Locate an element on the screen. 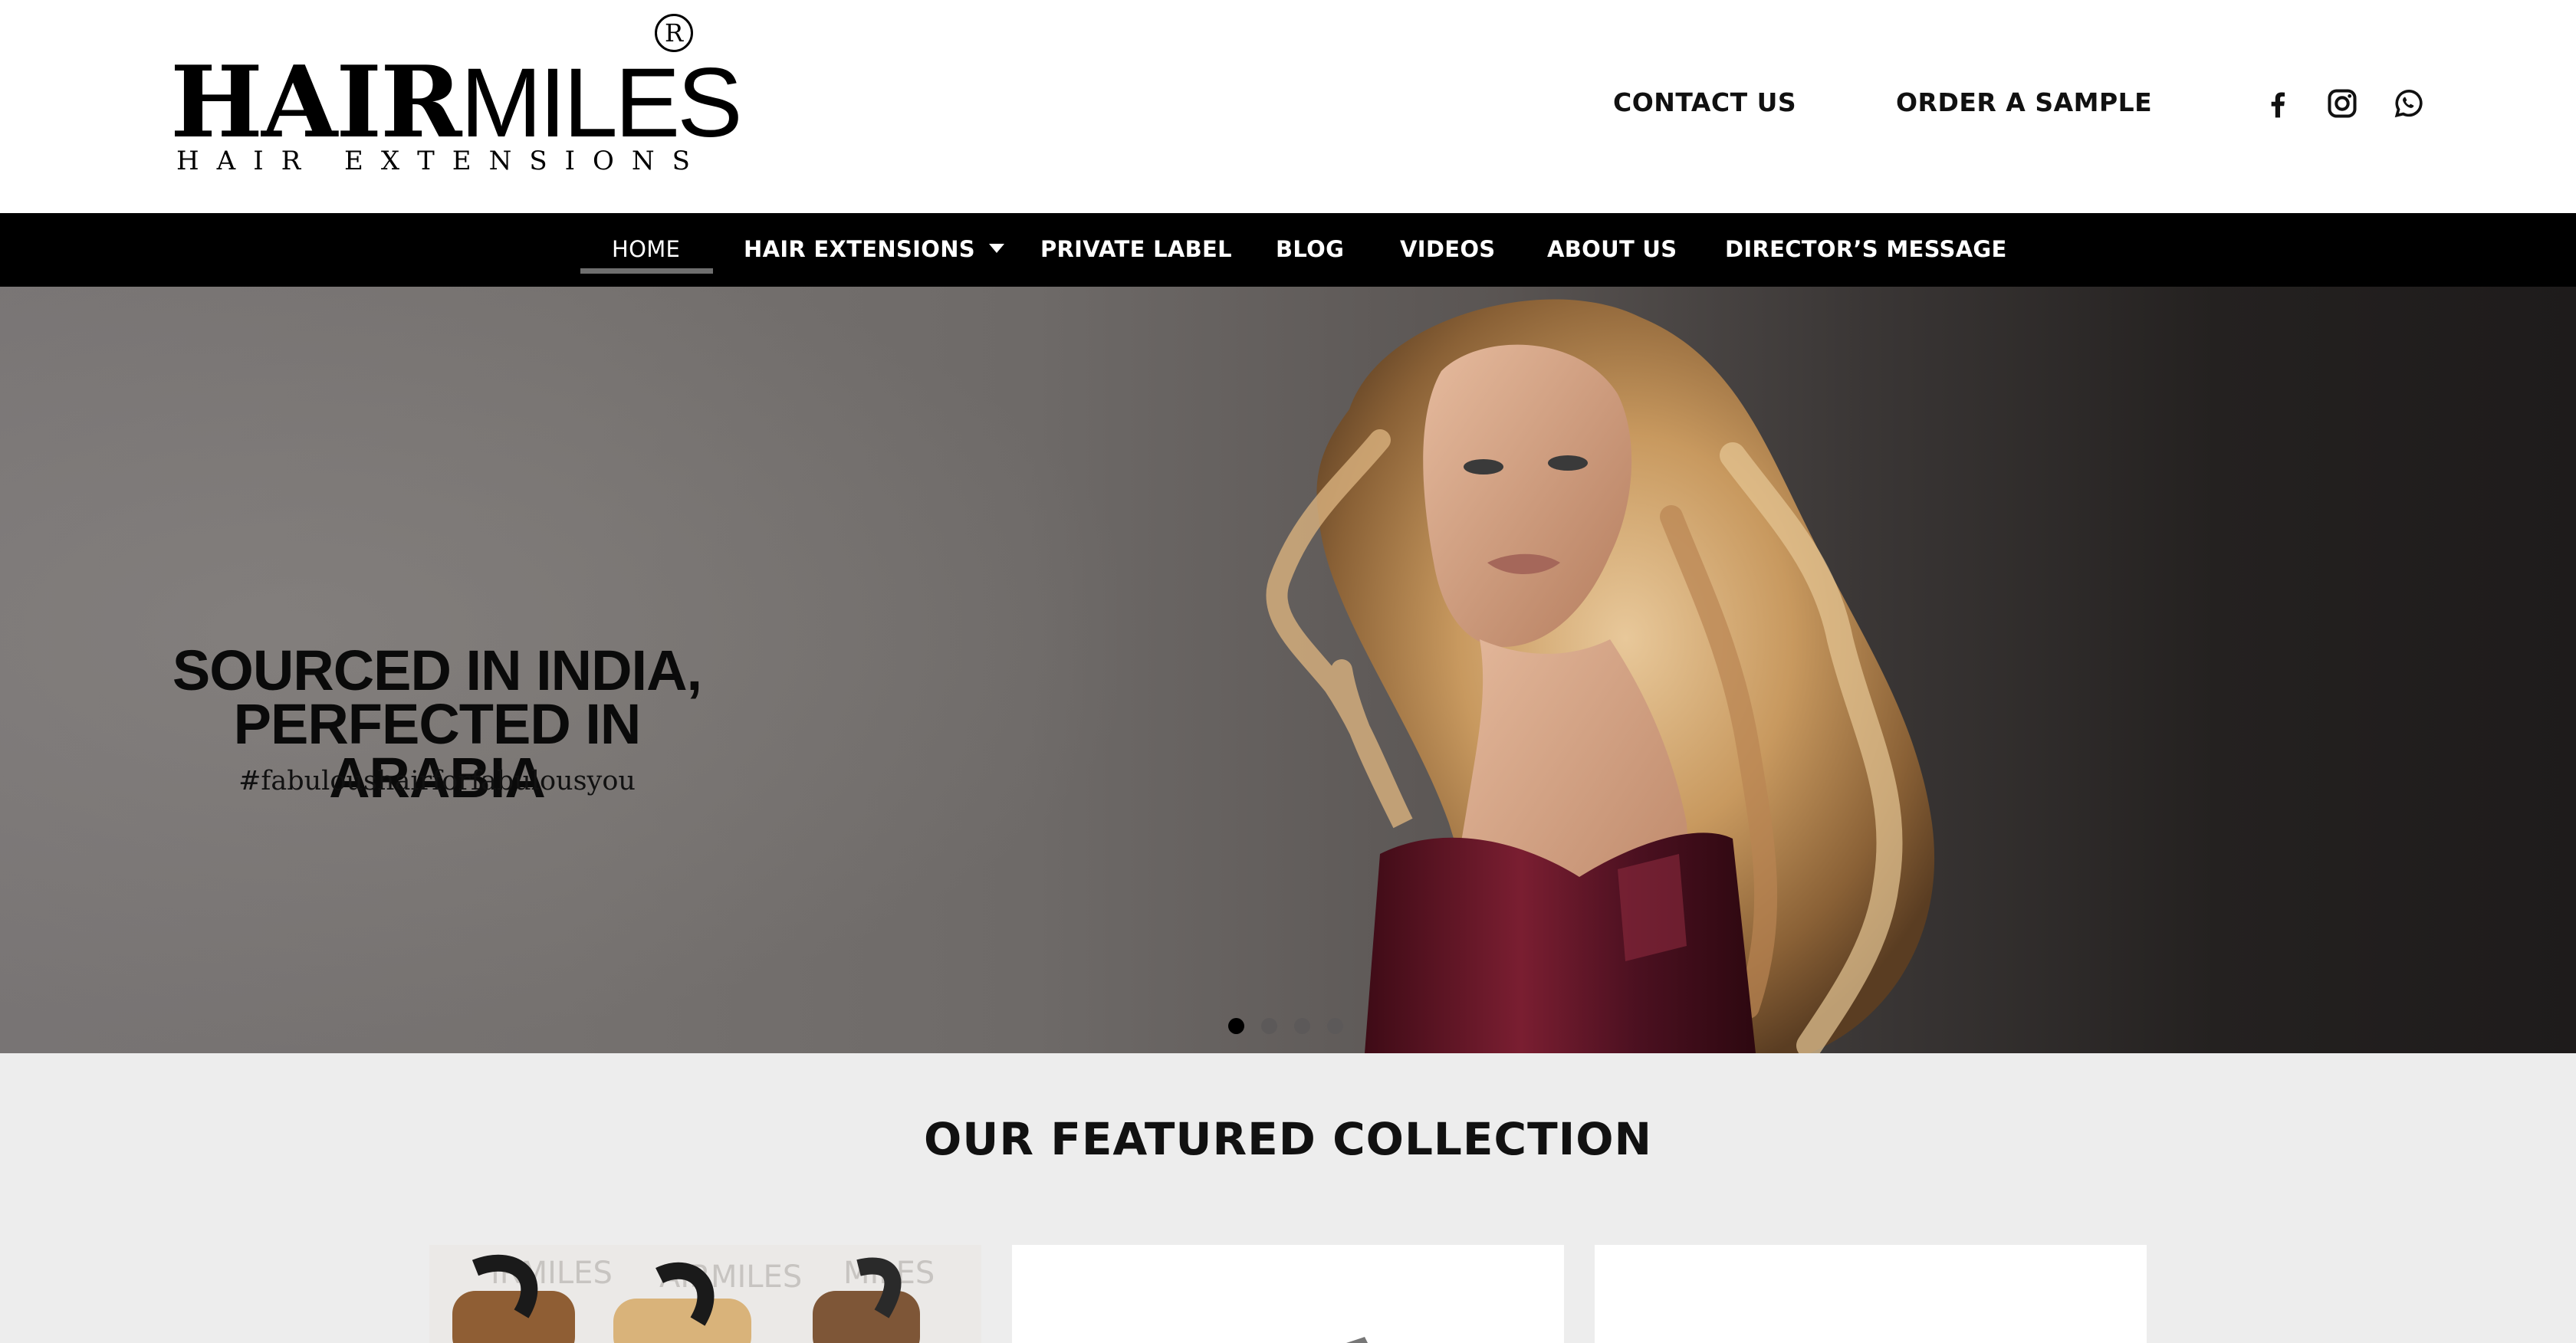 This screenshot has width=2576, height=1343. featured-collection-title: OUR FEATURED COLLECTION is located at coordinates (1288, 1139).